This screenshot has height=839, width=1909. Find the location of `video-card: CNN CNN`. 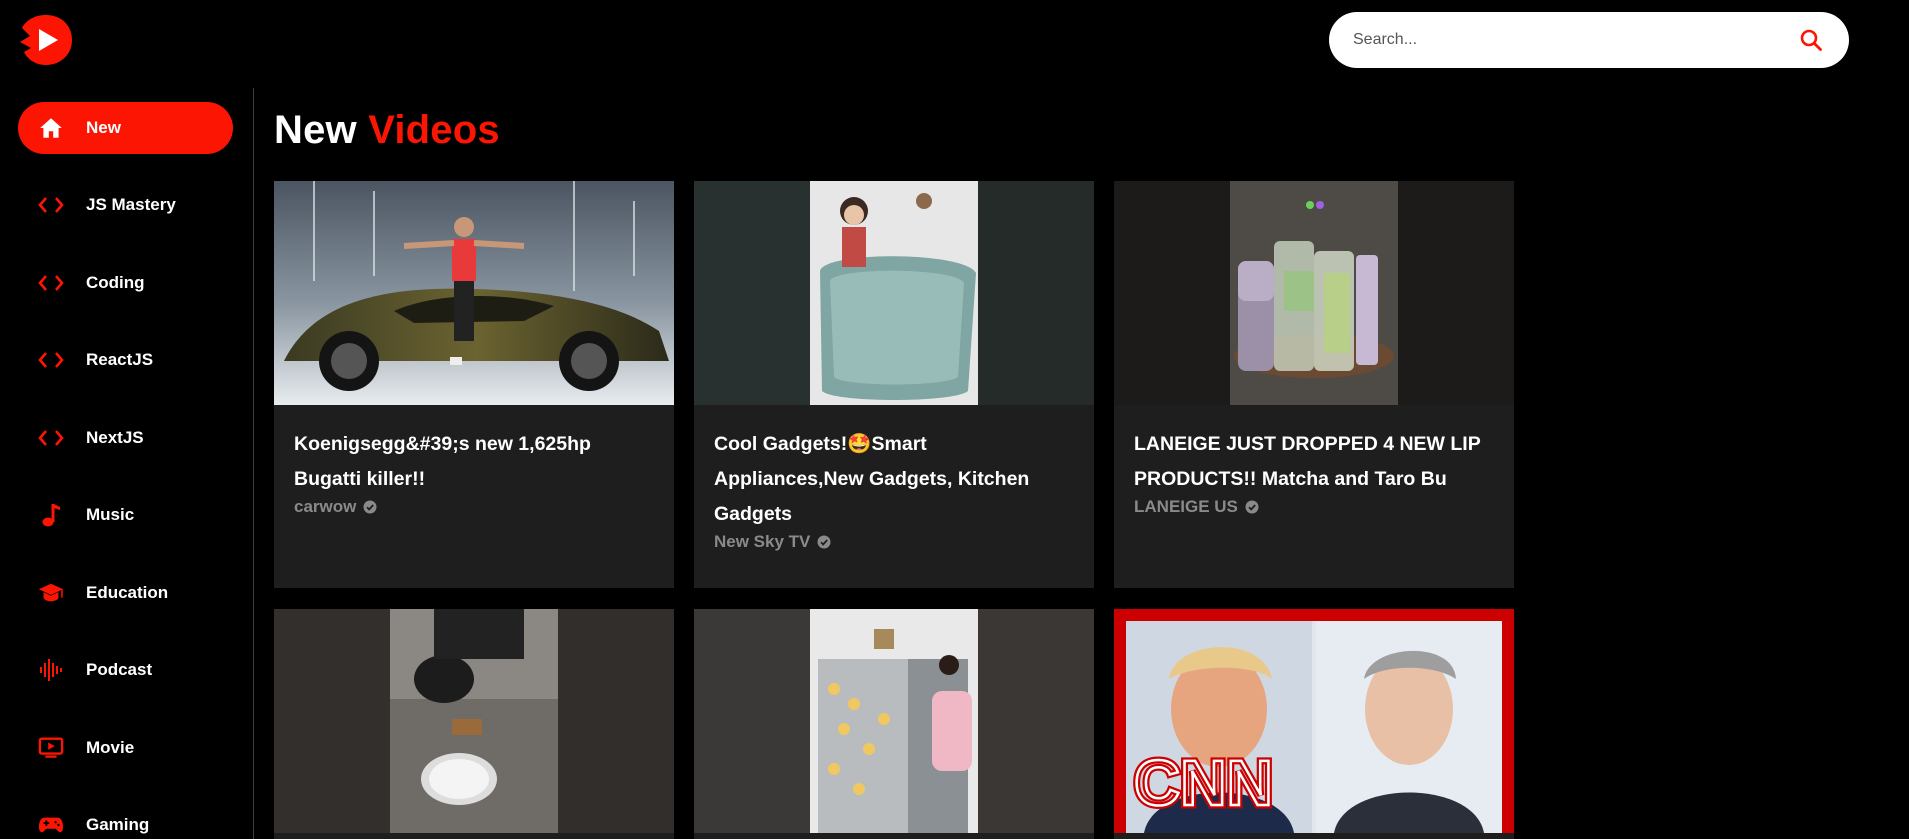

video-card: CNN CNN is located at coordinates (1314, 724).